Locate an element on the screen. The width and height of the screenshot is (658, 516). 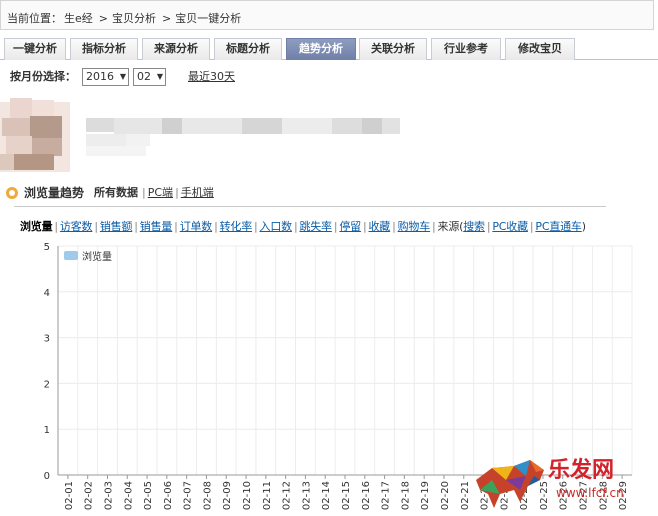
year-value: 2016 is located at coordinates (100, 76).